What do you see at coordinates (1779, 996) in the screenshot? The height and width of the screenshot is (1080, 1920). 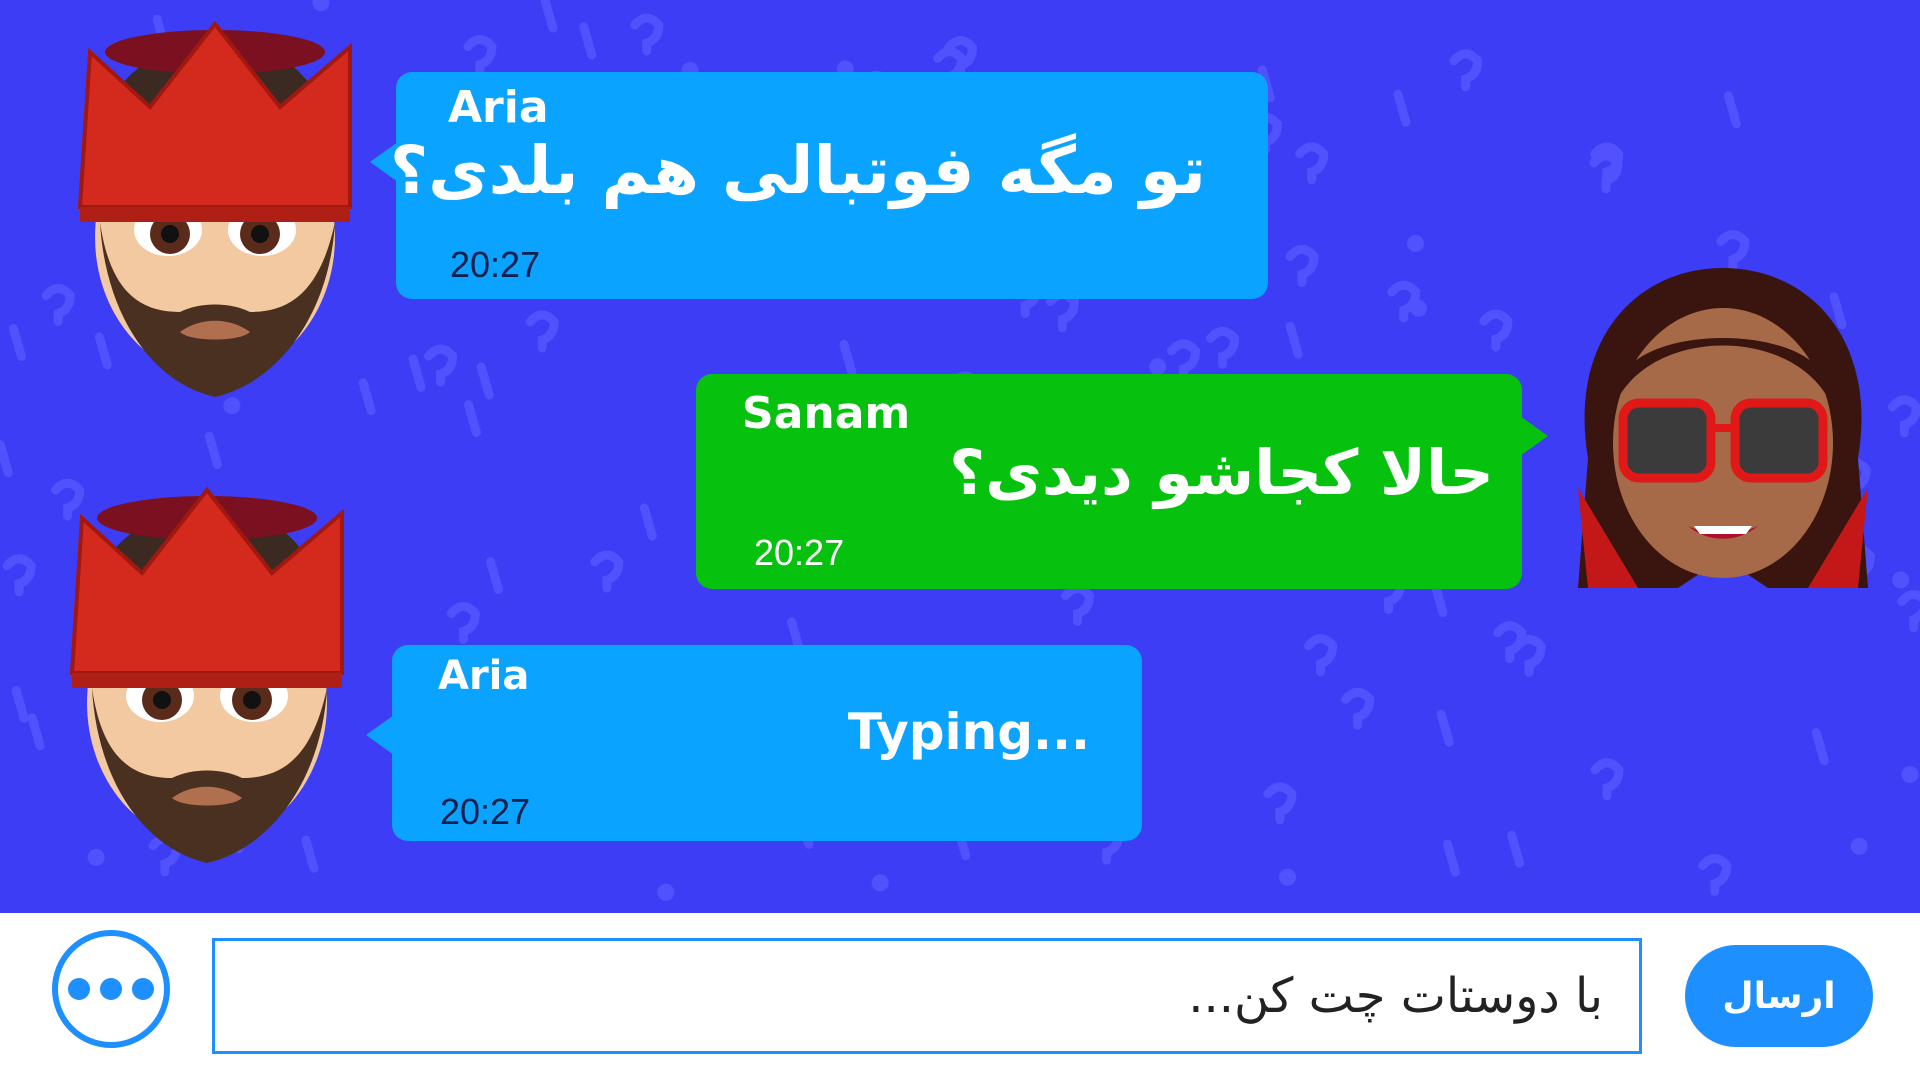 I see `send-button: ارسال` at bounding box center [1779, 996].